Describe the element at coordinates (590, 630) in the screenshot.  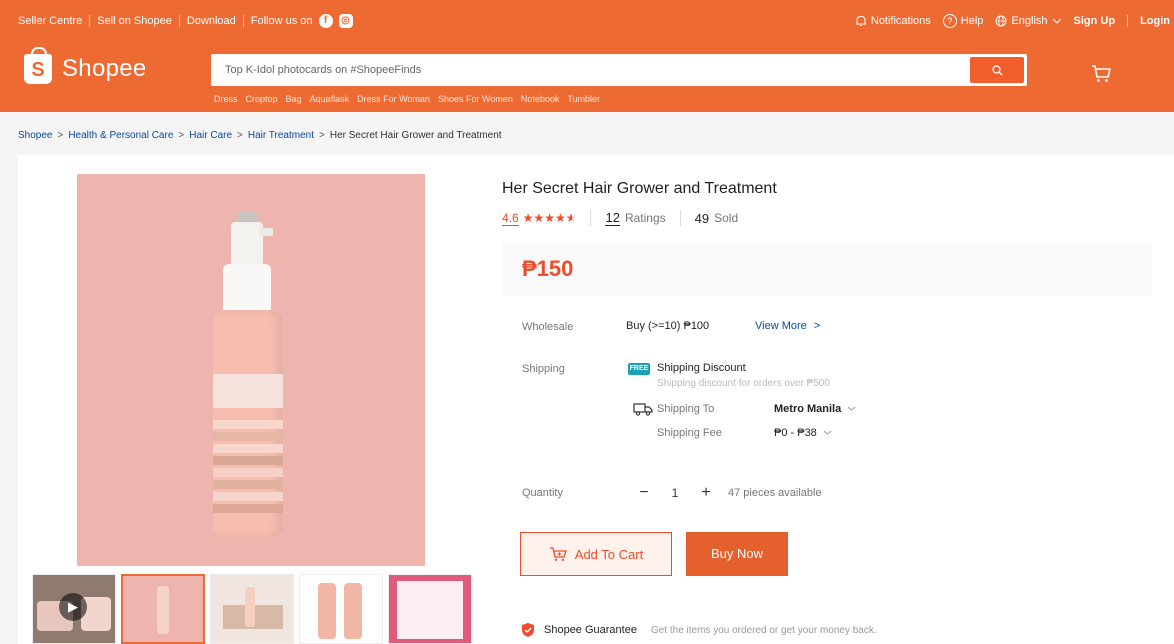
I see `guarantee-name: Shopee Guarantee` at that location.